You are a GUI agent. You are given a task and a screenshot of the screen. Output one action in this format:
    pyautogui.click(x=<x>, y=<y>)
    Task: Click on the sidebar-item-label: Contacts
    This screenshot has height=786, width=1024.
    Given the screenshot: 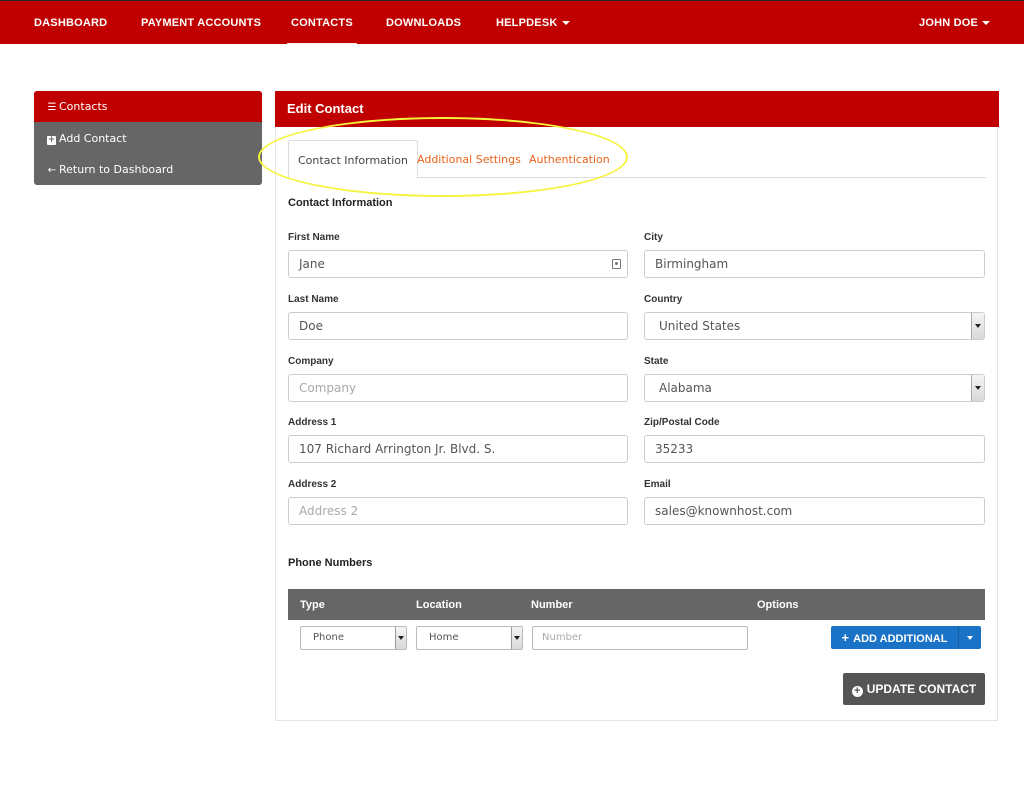 What is the action you would take?
    pyautogui.click(x=83, y=106)
    